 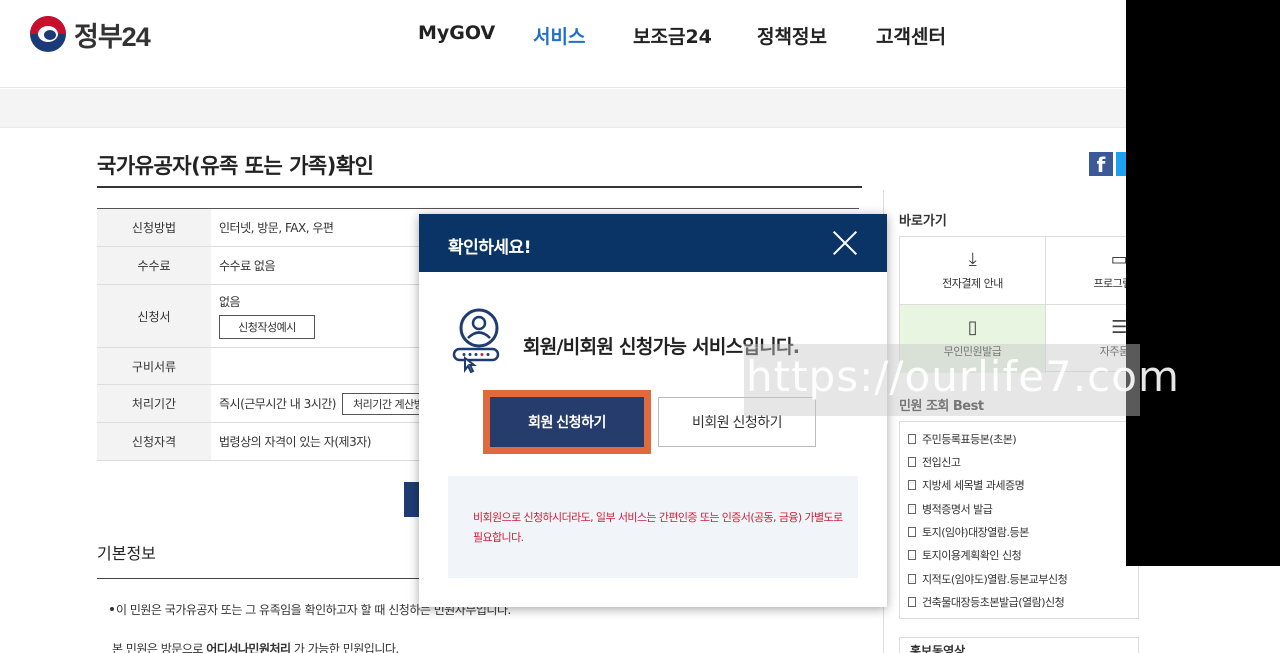 What do you see at coordinates (993, 602) in the screenshot?
I see `list-item-label: 건축물대장등초본발급(열람)신청` at bounding box center [993, 602].